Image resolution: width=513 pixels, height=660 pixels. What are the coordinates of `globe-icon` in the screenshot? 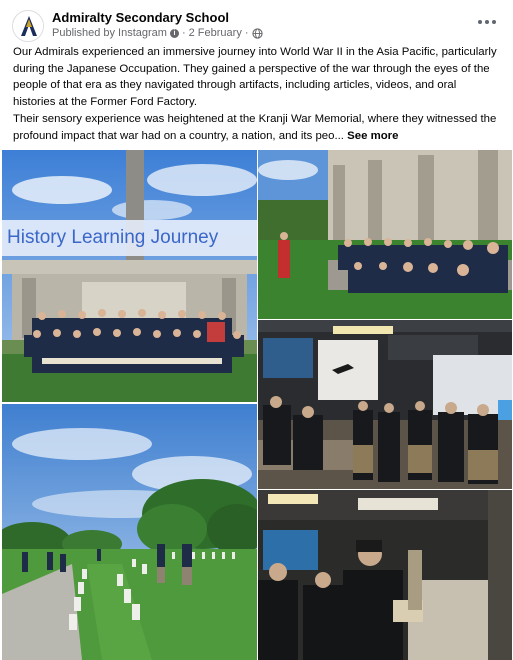 It's located at (257, 33).